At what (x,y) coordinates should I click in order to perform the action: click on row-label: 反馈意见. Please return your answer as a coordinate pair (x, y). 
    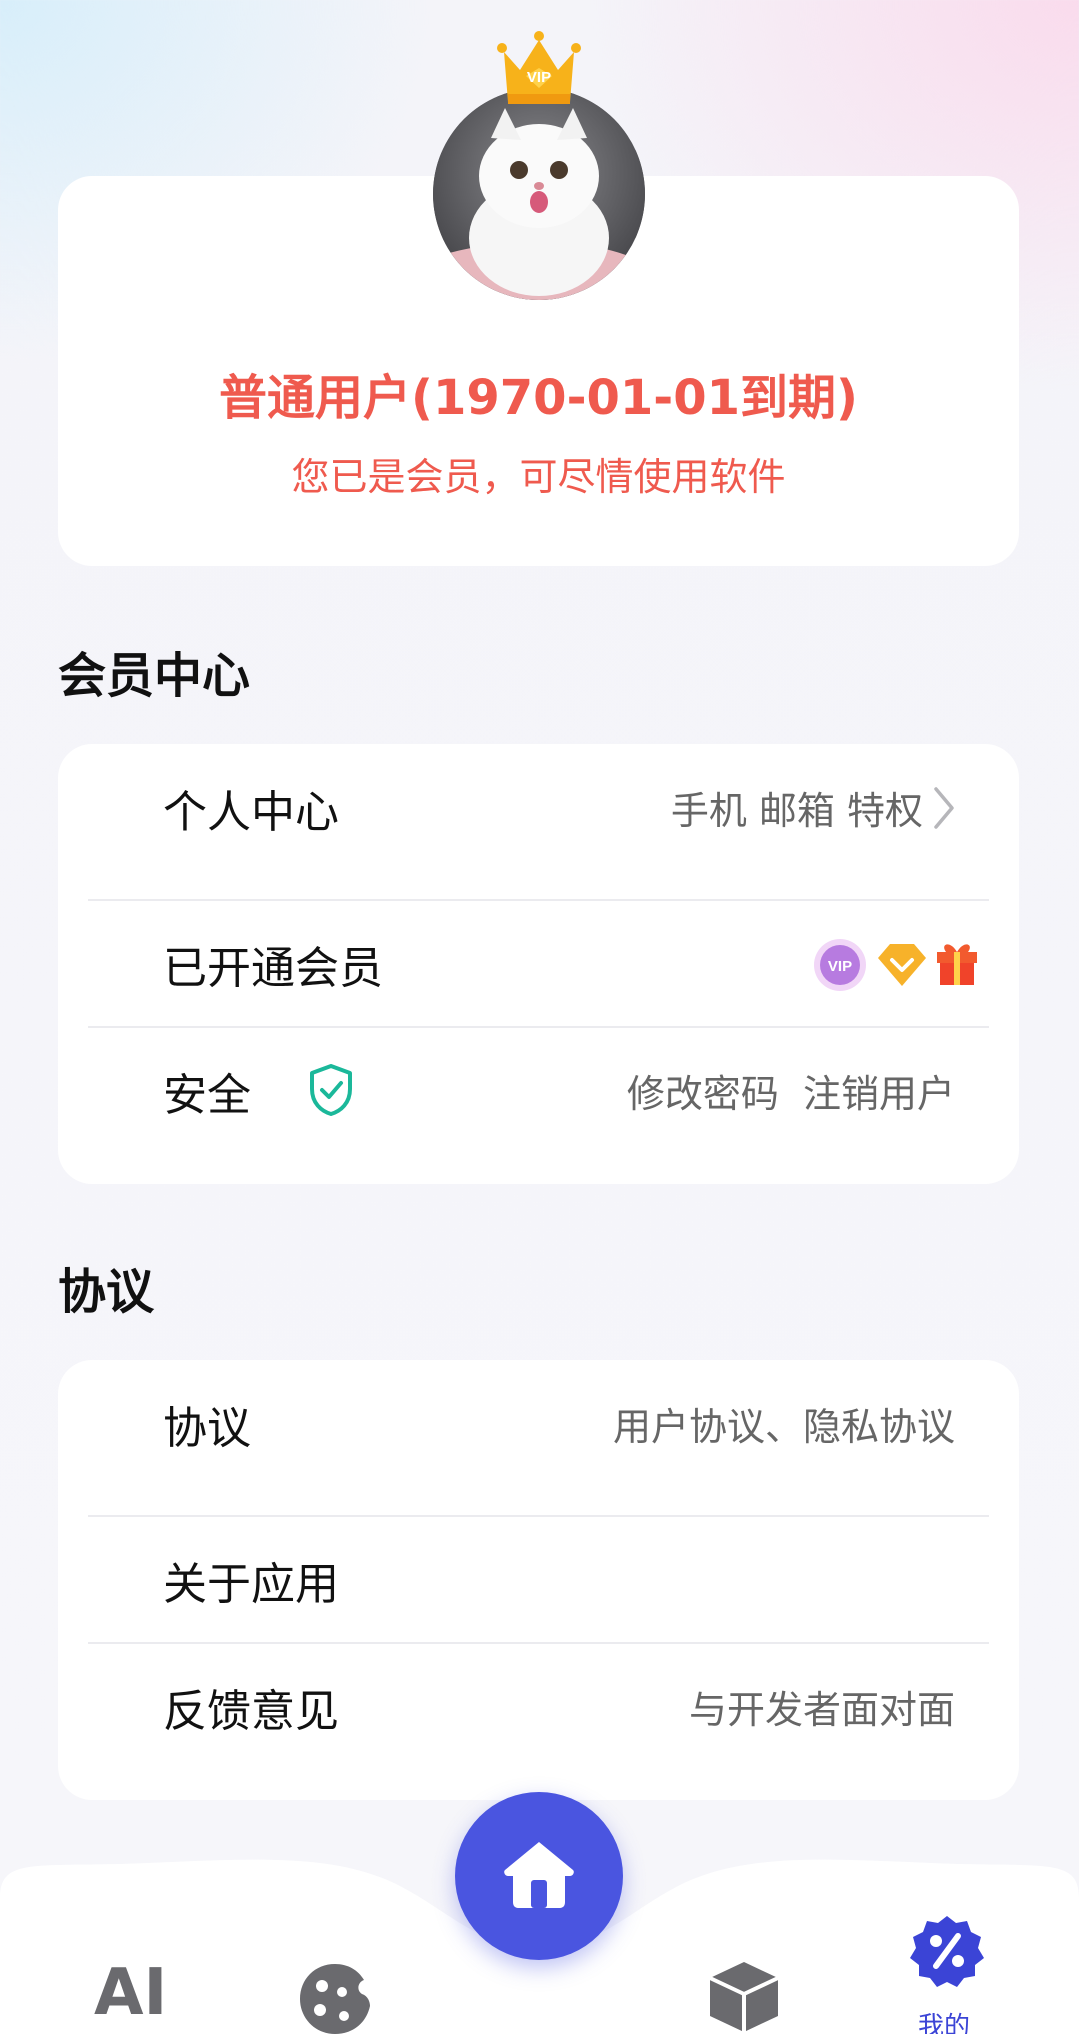
    Looking at the image, I should click on (251, 1711).